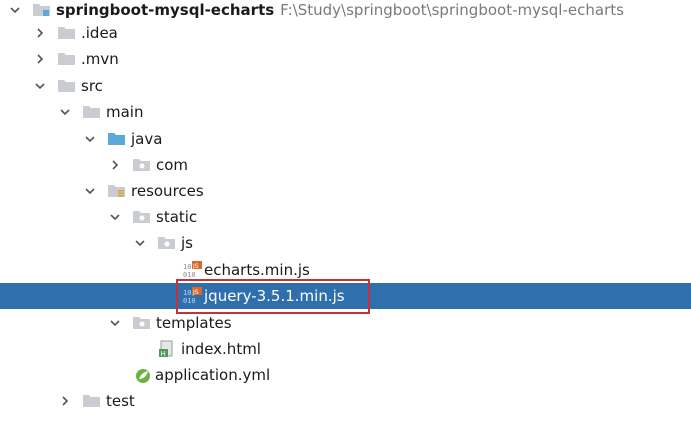 The image size is (691, 424). I want to click on svg-text: H, so click(163, 354).